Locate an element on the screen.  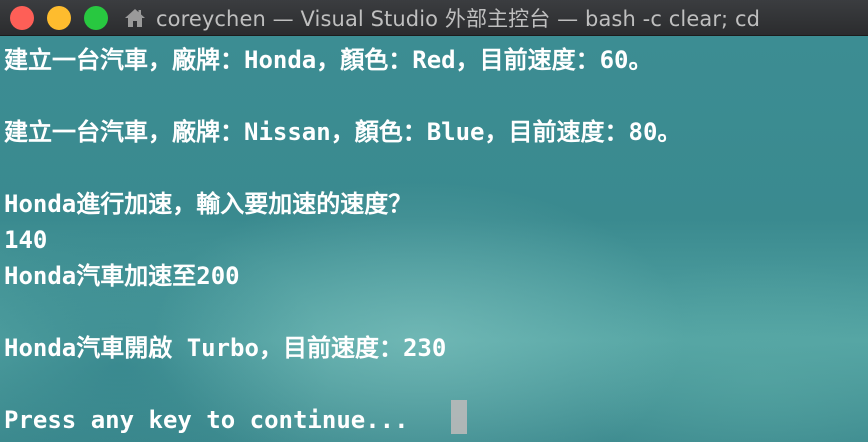
minimize-button is located at coordinates (59, 17).